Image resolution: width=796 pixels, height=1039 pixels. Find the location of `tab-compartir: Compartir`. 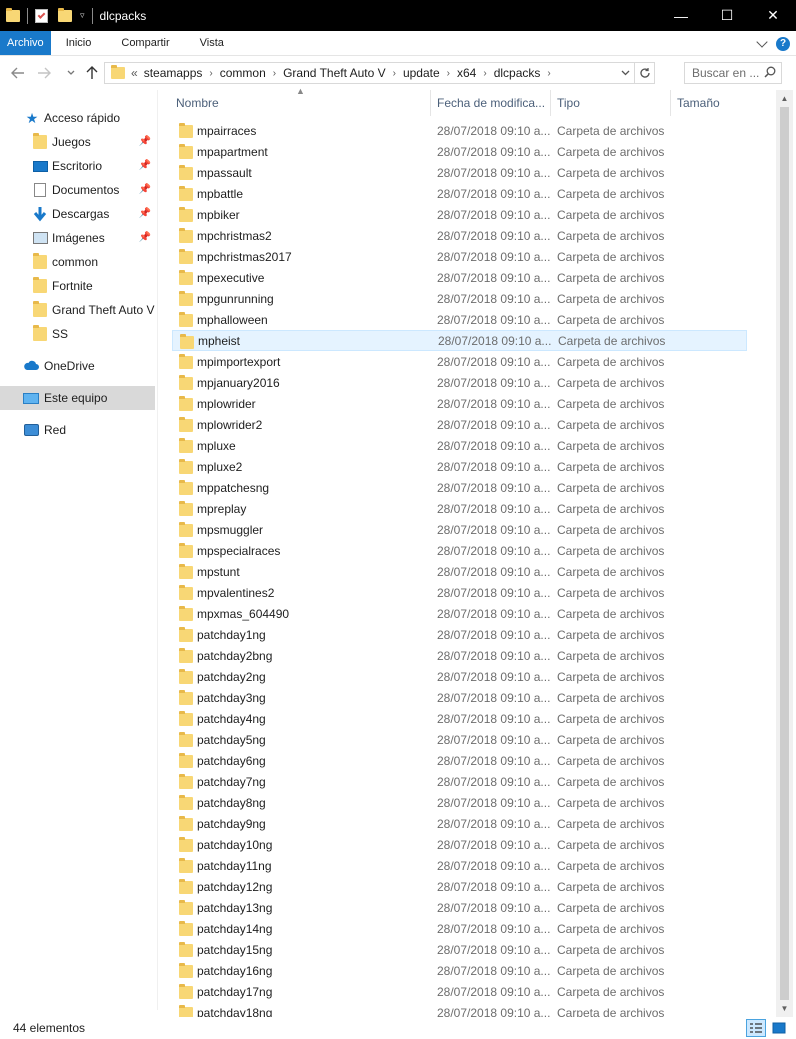

tab-compartir: Compartir is located at coordinates (145, 43).